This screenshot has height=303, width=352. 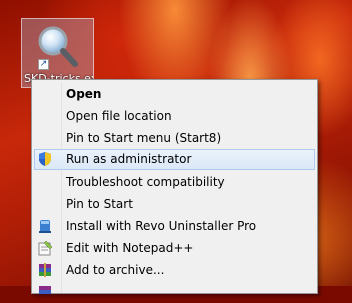 I want to click on menu-item-open-file-location: Open file location, so click(x=174, y=116).